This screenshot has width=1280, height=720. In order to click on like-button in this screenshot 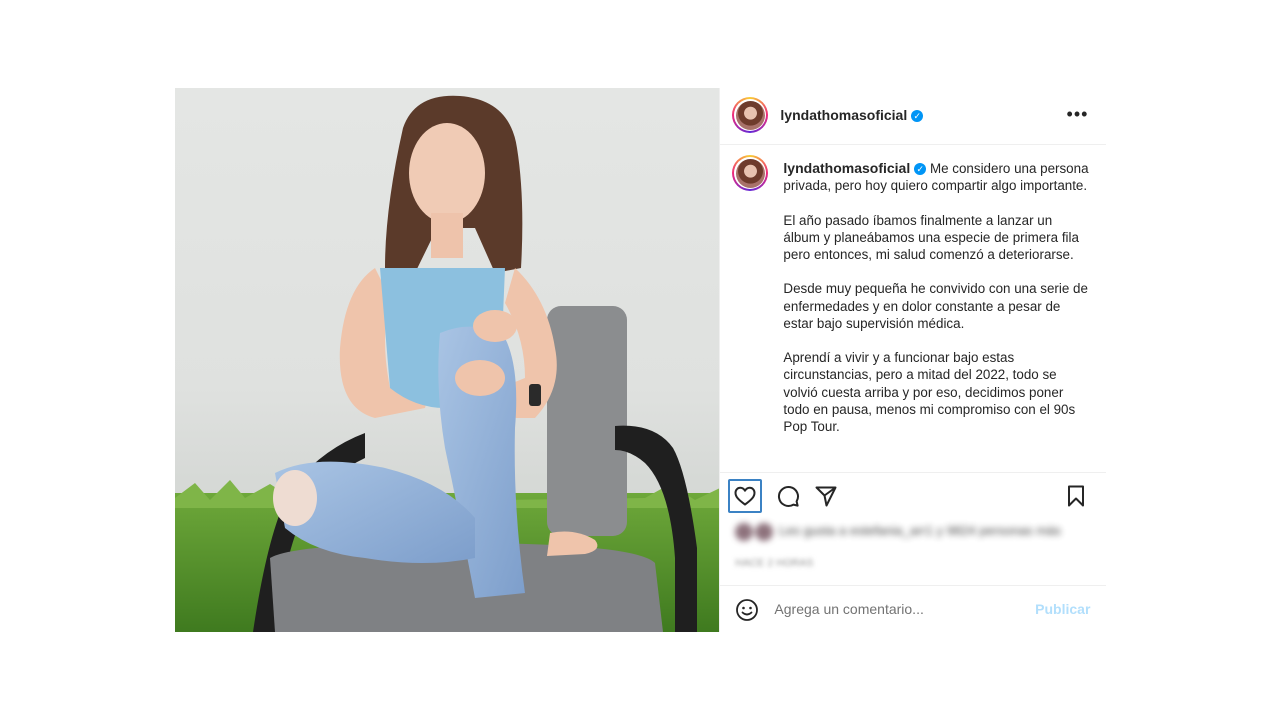, I will do `click(745, 496)`.